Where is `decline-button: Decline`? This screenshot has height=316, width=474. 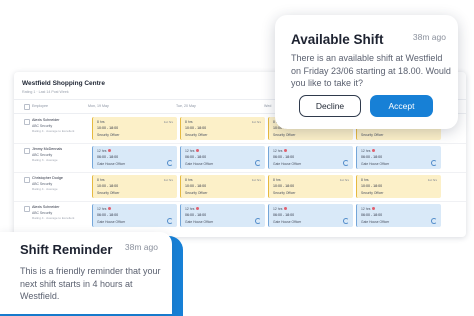 decline-button: Decline is located at coordinates (330, 106).